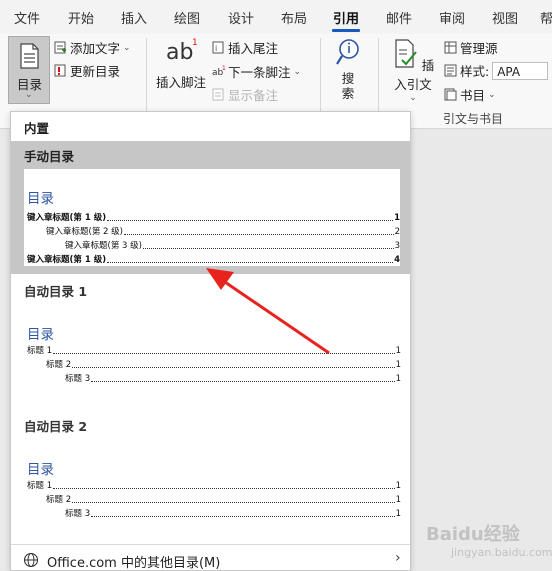 The image size is (552, 571). Describe the element at coordinates (473, 534) in the screenshot. I see `baidu-watermark: Baidu经验` at that location.